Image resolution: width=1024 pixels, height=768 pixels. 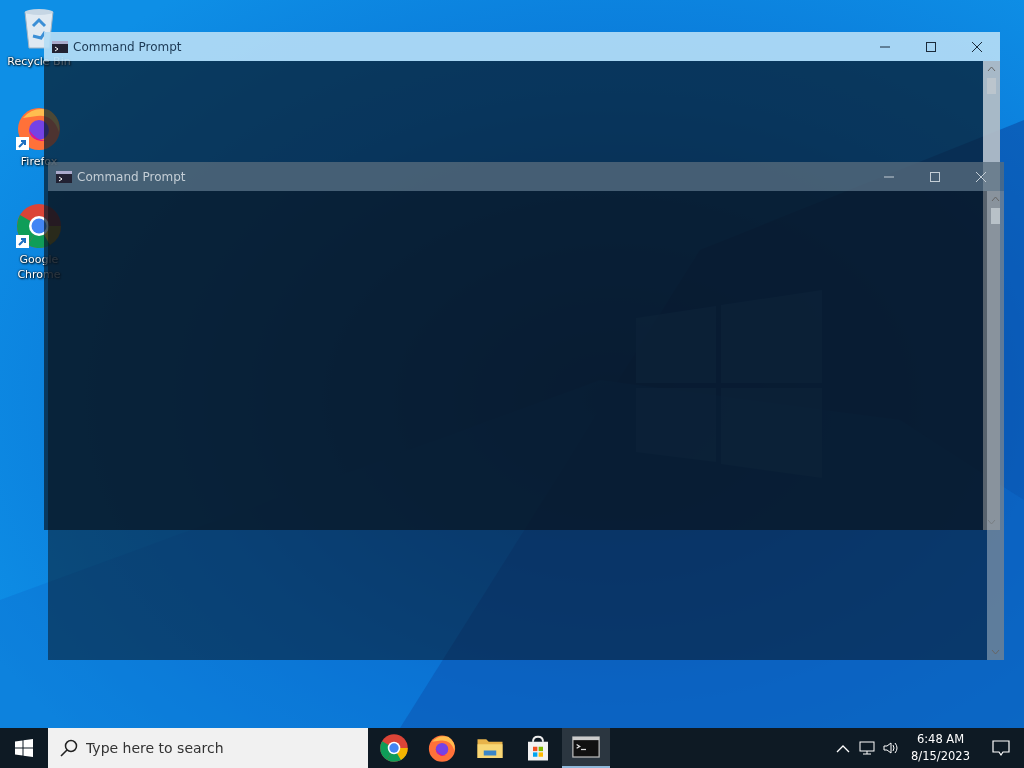 What do you see at coordinates (586, 748) in the screenshot?
I see `taskbar-app-button` at bounding box center [586, 748].